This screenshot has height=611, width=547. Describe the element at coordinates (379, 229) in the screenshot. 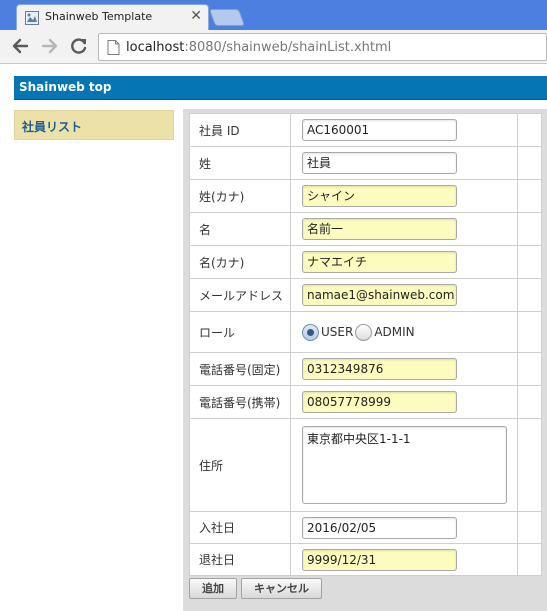

I see `mei-input: 名前一` at that location.